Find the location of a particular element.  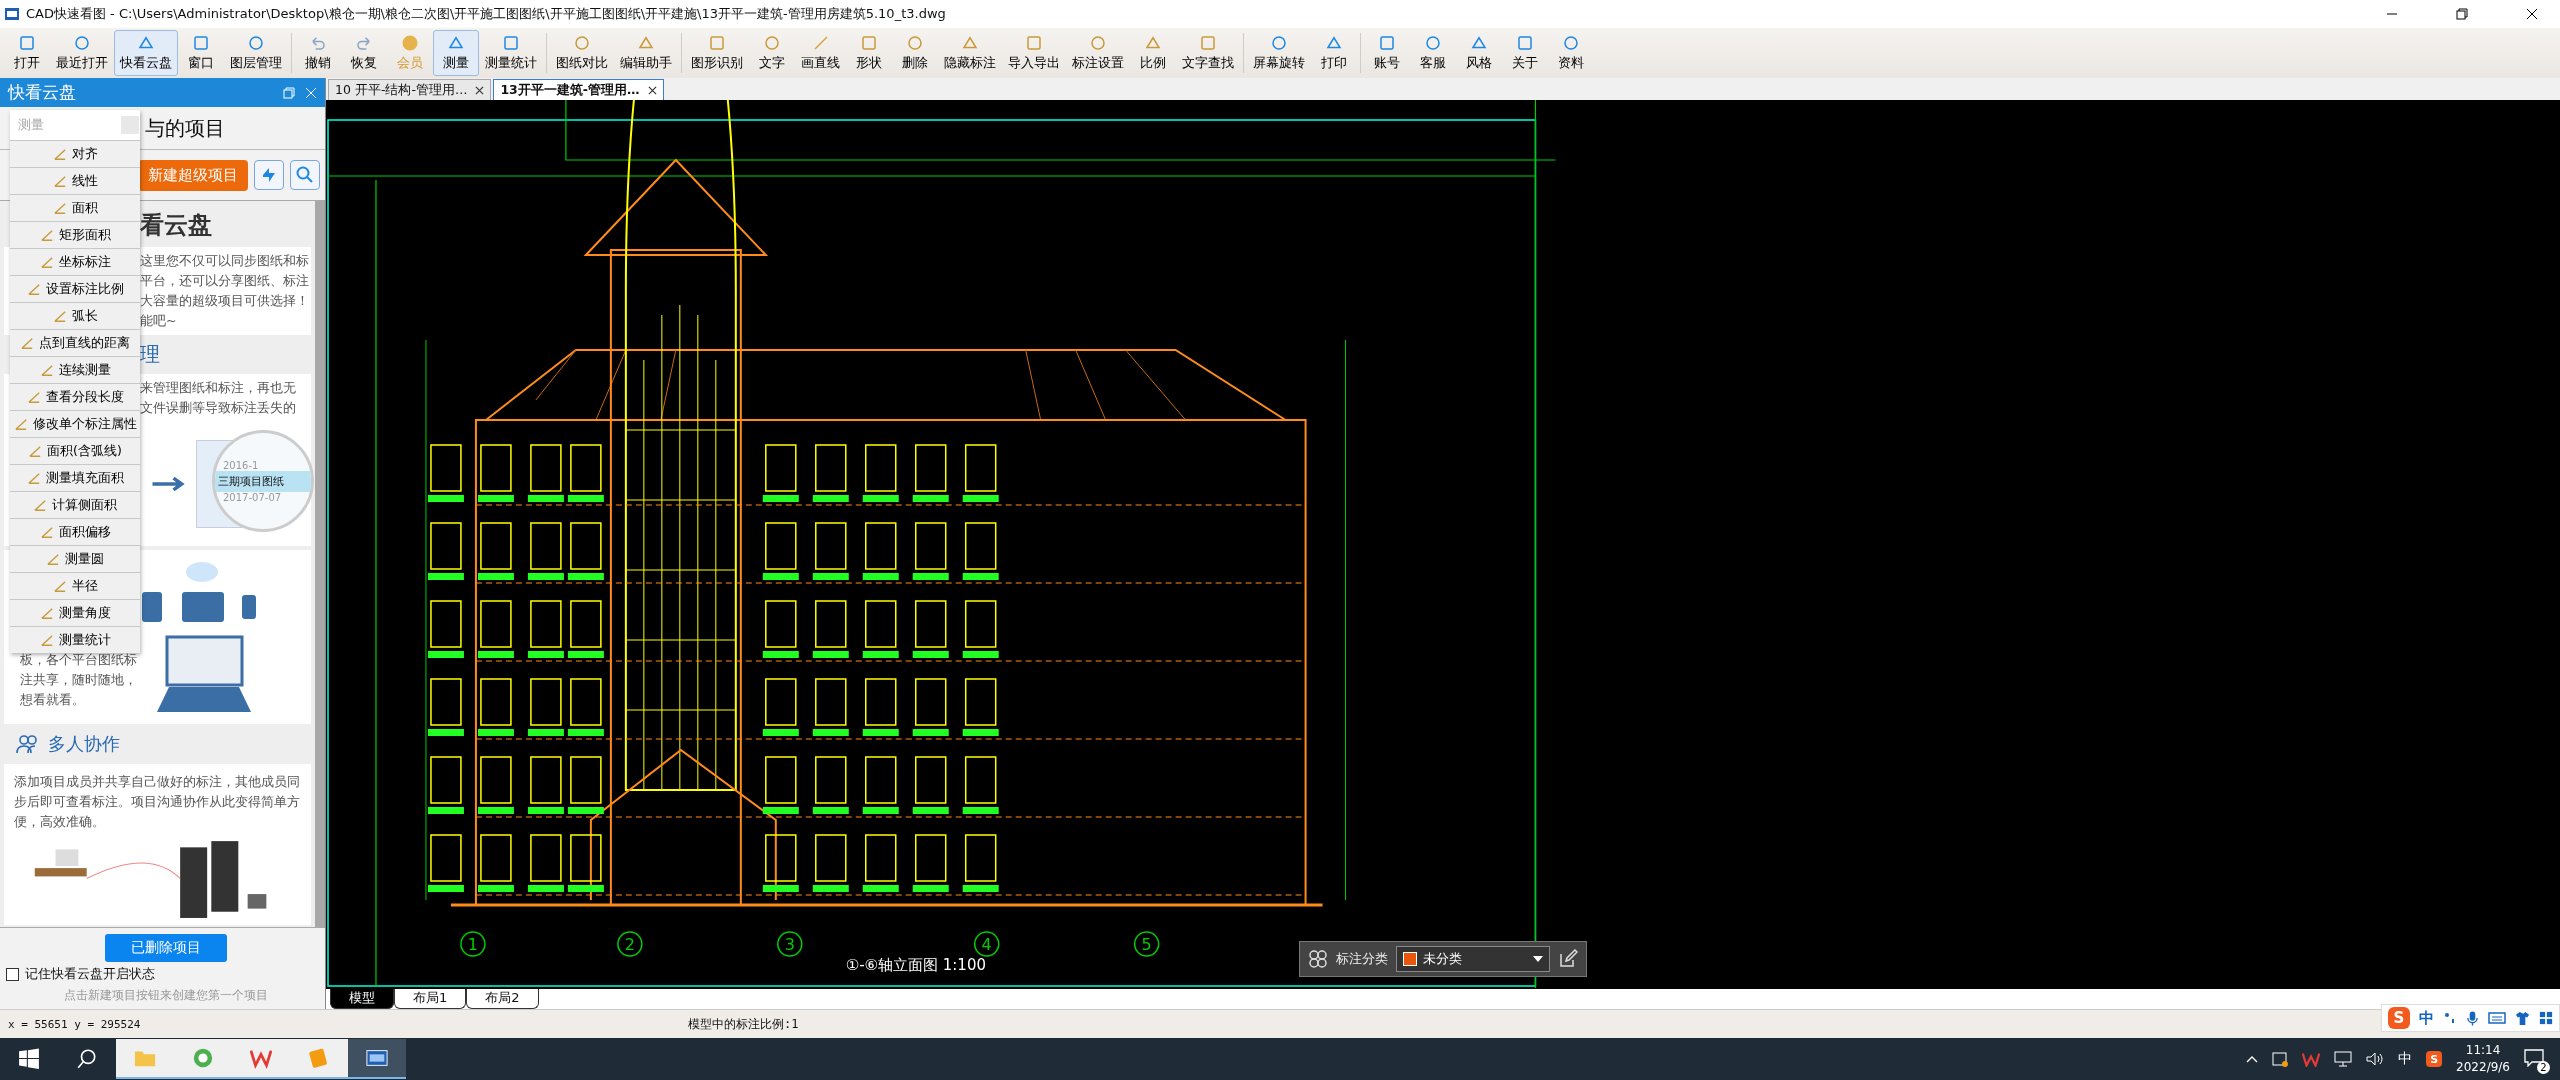

checkbox is located at coordinates (12, 974).